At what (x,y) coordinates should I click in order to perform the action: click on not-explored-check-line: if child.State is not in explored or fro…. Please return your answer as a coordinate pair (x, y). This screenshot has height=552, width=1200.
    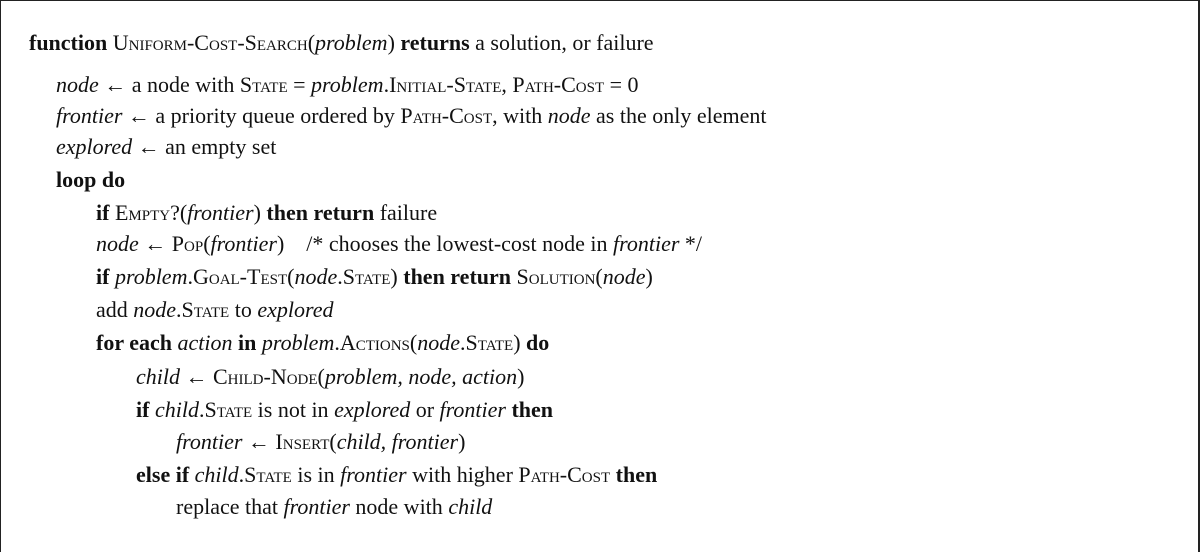
    Looking at the image, I should click on (344, 410).